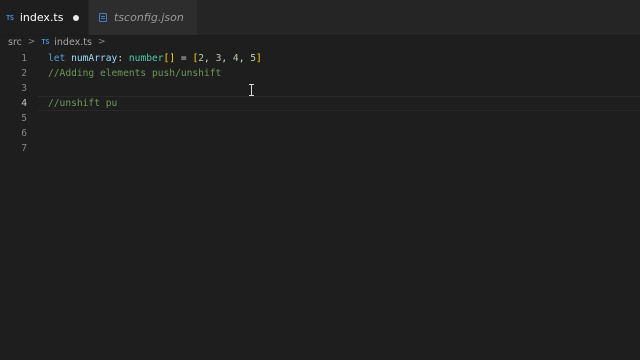 The image size is (640, 360). Describe the element at coordinates (320, 73) in the screenshot. I see `code-line: 2 //Adding elements push/unshift` at that location.